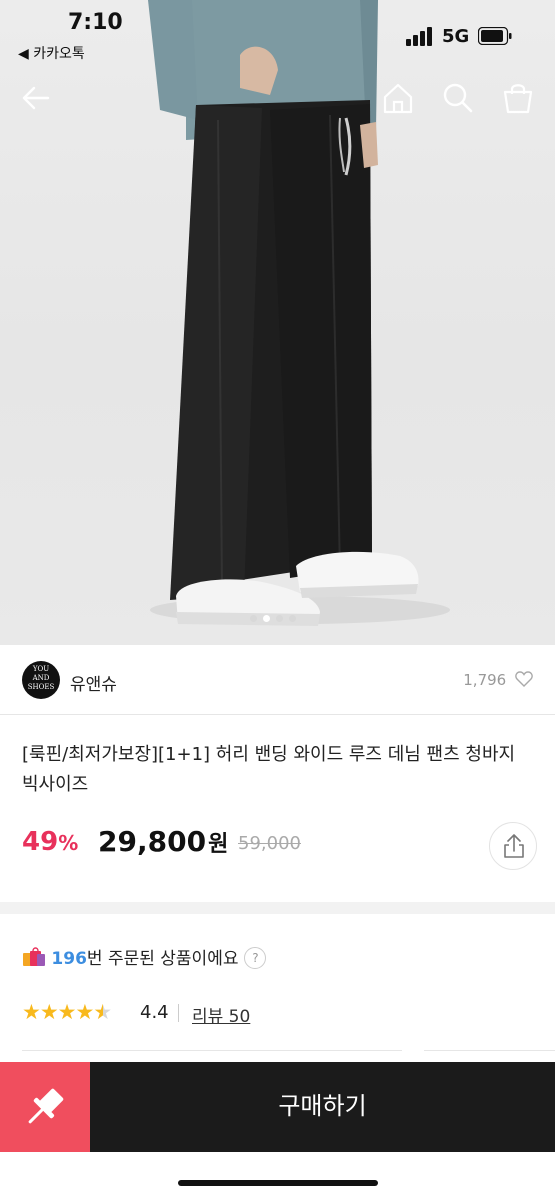 The height and width of the screenshot is (1200, 555). What do you see at coordinates (290, 614) in the screenshot?
I see `gallery-pager` at bounding box center [290, 614].